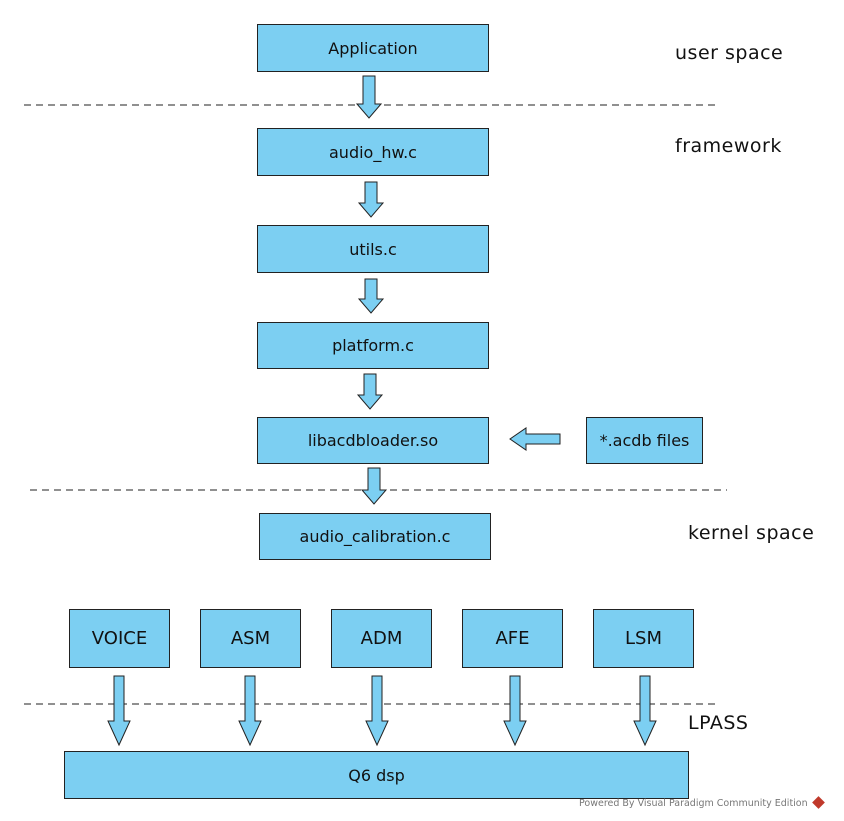  Describe the element at coordinates (373, 440) in the screenshot. I see `libacdbloader-box: libacdbloader.so` at that location.